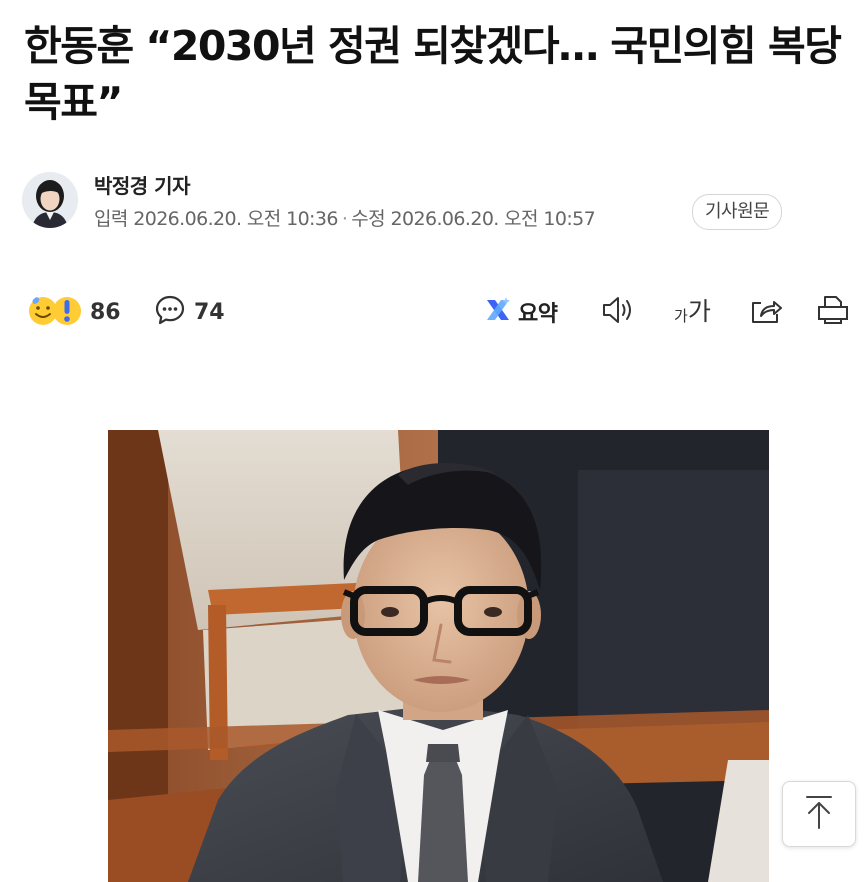 The image size is (867, 882). I want to click on speech-bubble-icon, so click(170, 312).